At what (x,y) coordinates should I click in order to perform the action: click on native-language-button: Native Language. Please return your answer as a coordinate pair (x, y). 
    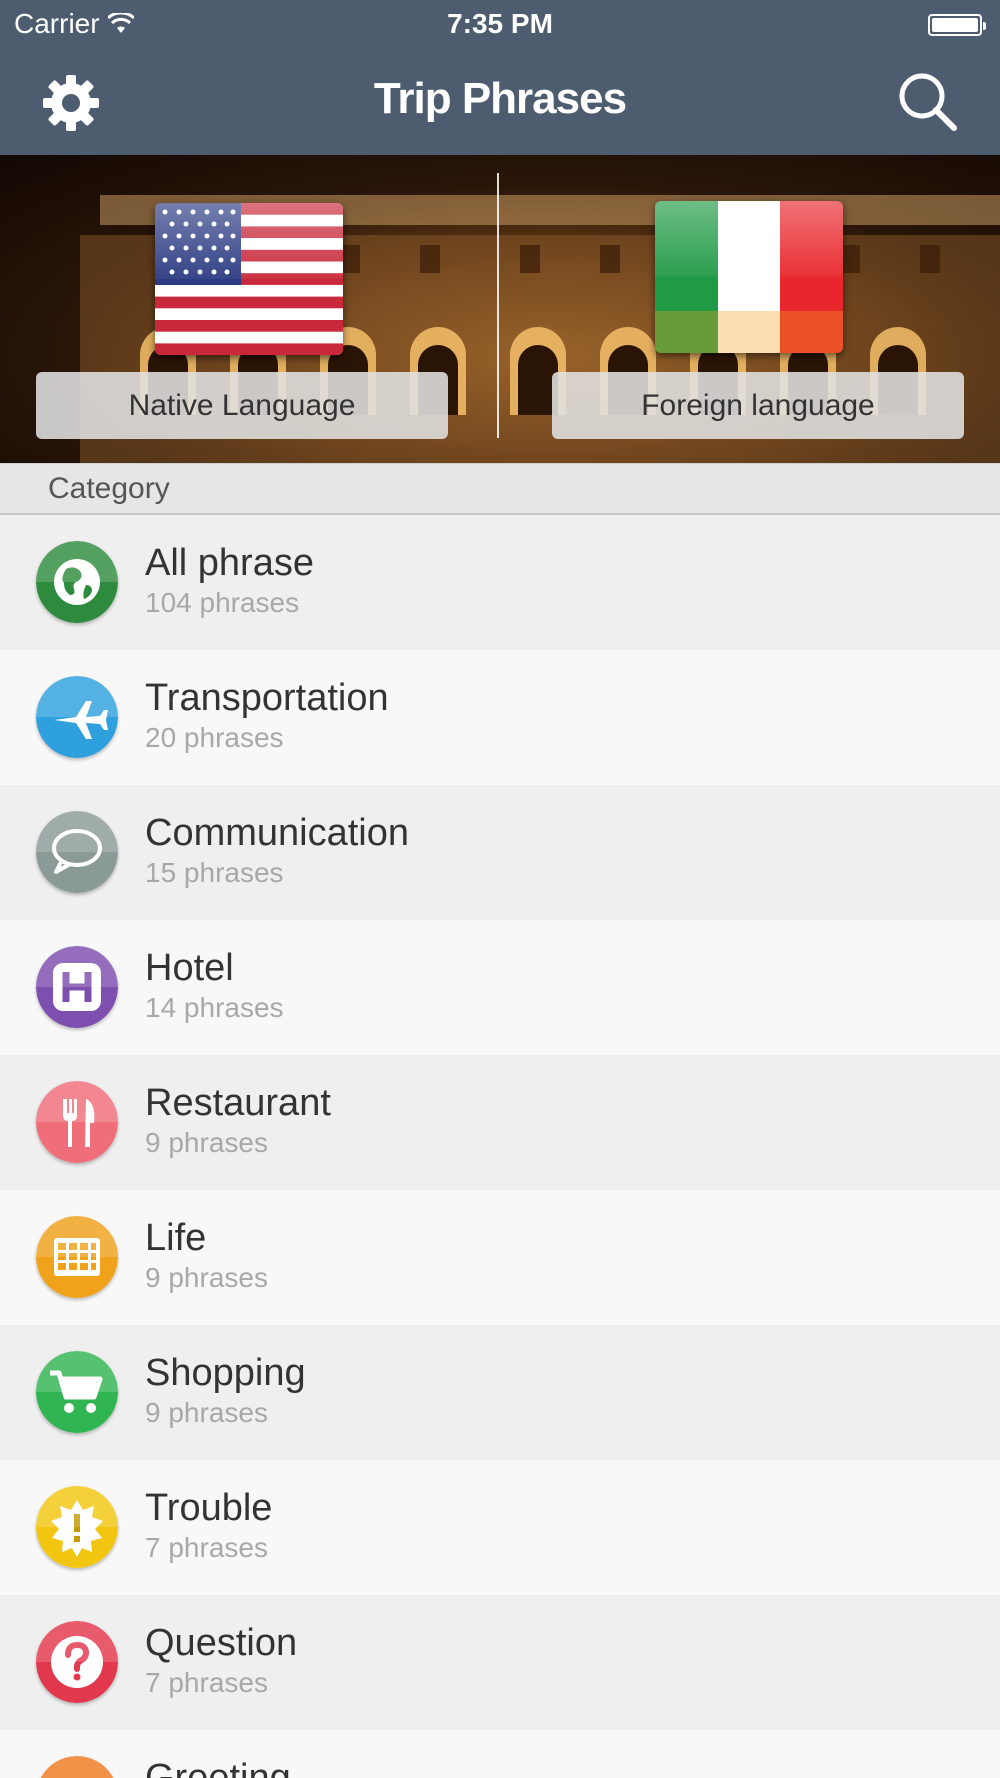
    Looking at the image, I should click on (242, 405).